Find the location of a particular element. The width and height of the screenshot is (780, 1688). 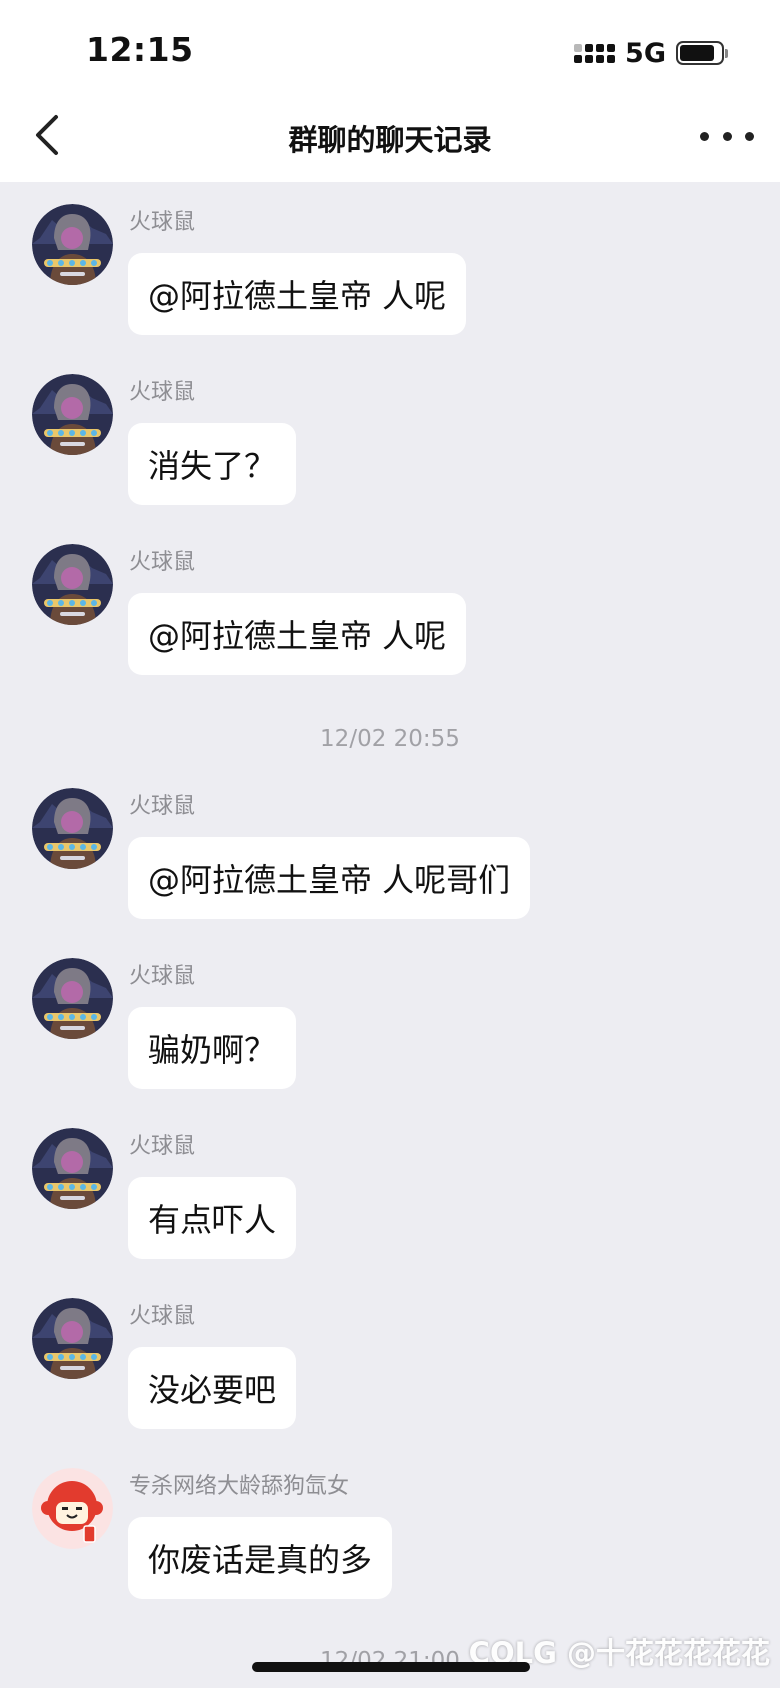

mascot-avatar-icon is located at coordinates (72, 1508).